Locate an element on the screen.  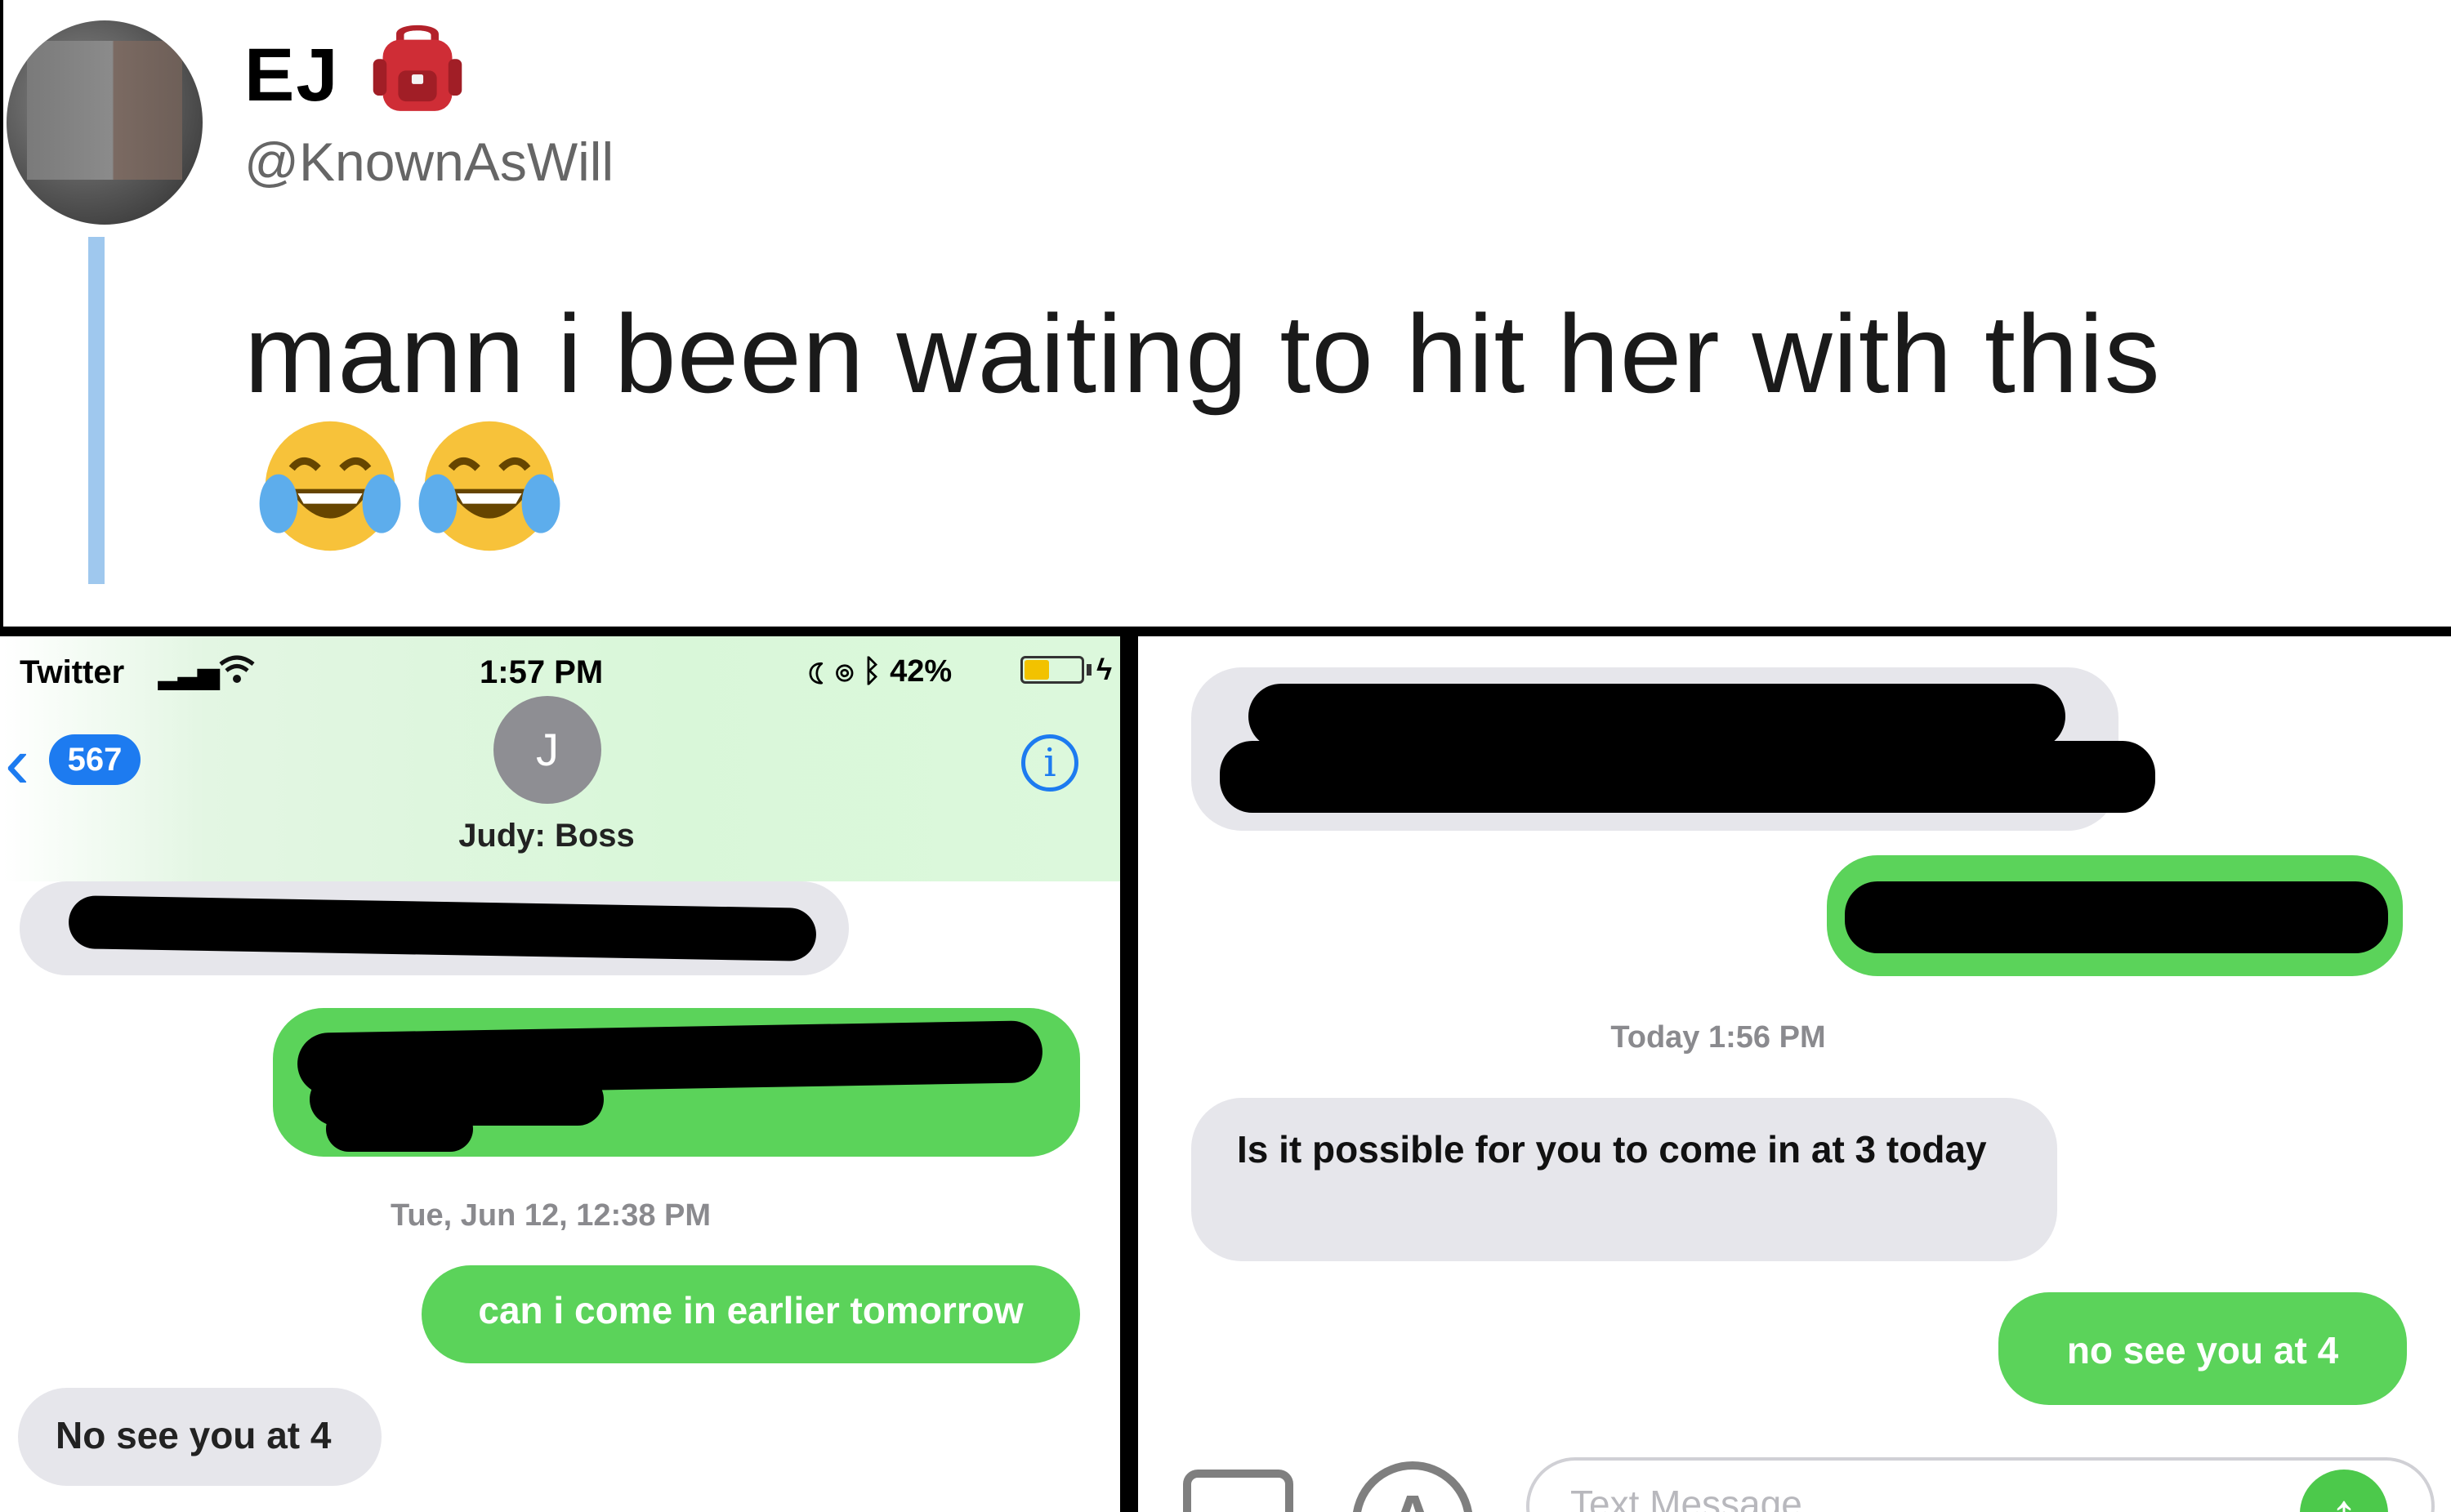
battery-icon is located at coordinates (1052, 670).